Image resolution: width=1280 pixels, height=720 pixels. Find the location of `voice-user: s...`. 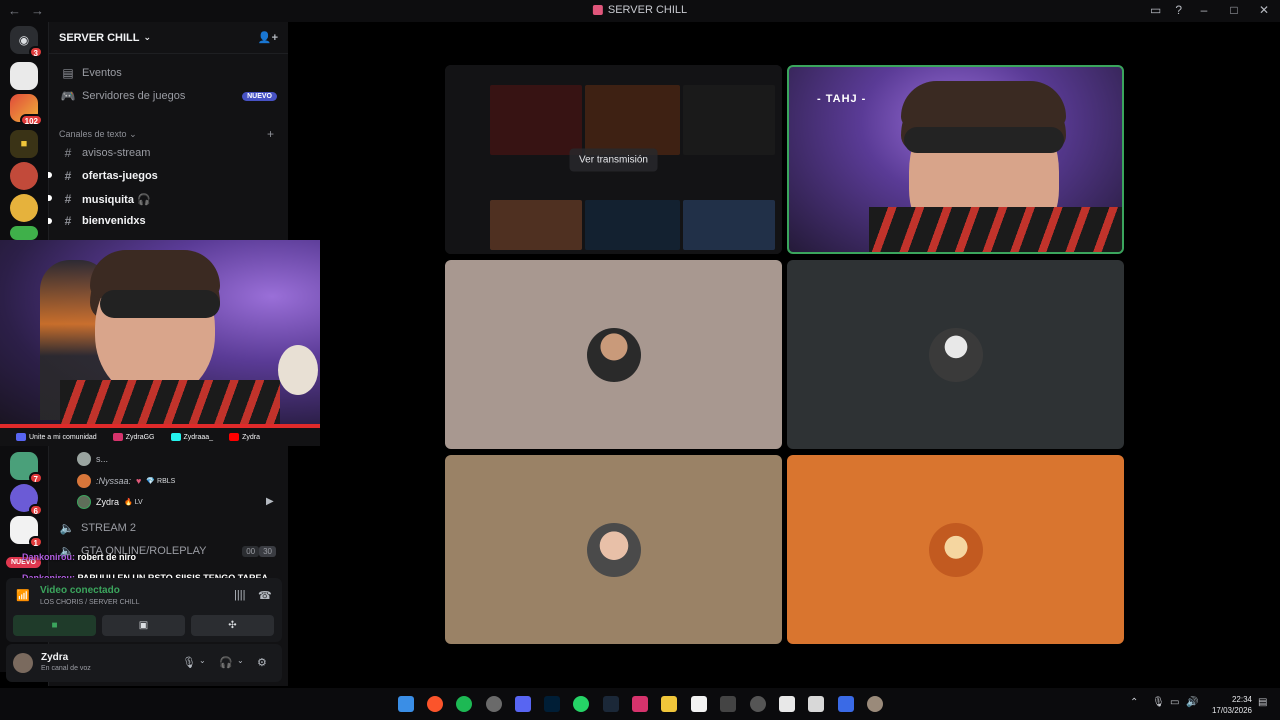

voice-user: s... is located at coordinates (92, 459).